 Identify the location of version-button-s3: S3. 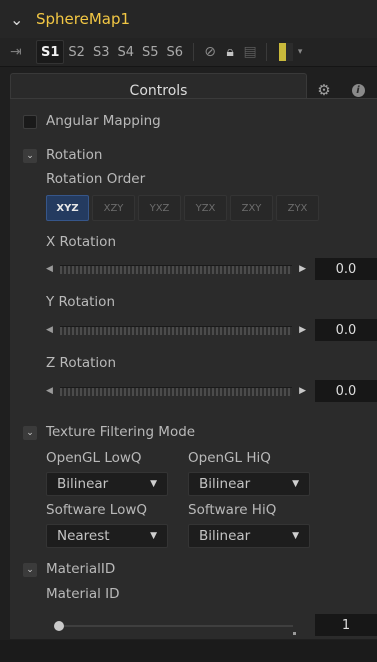
(101, 52).